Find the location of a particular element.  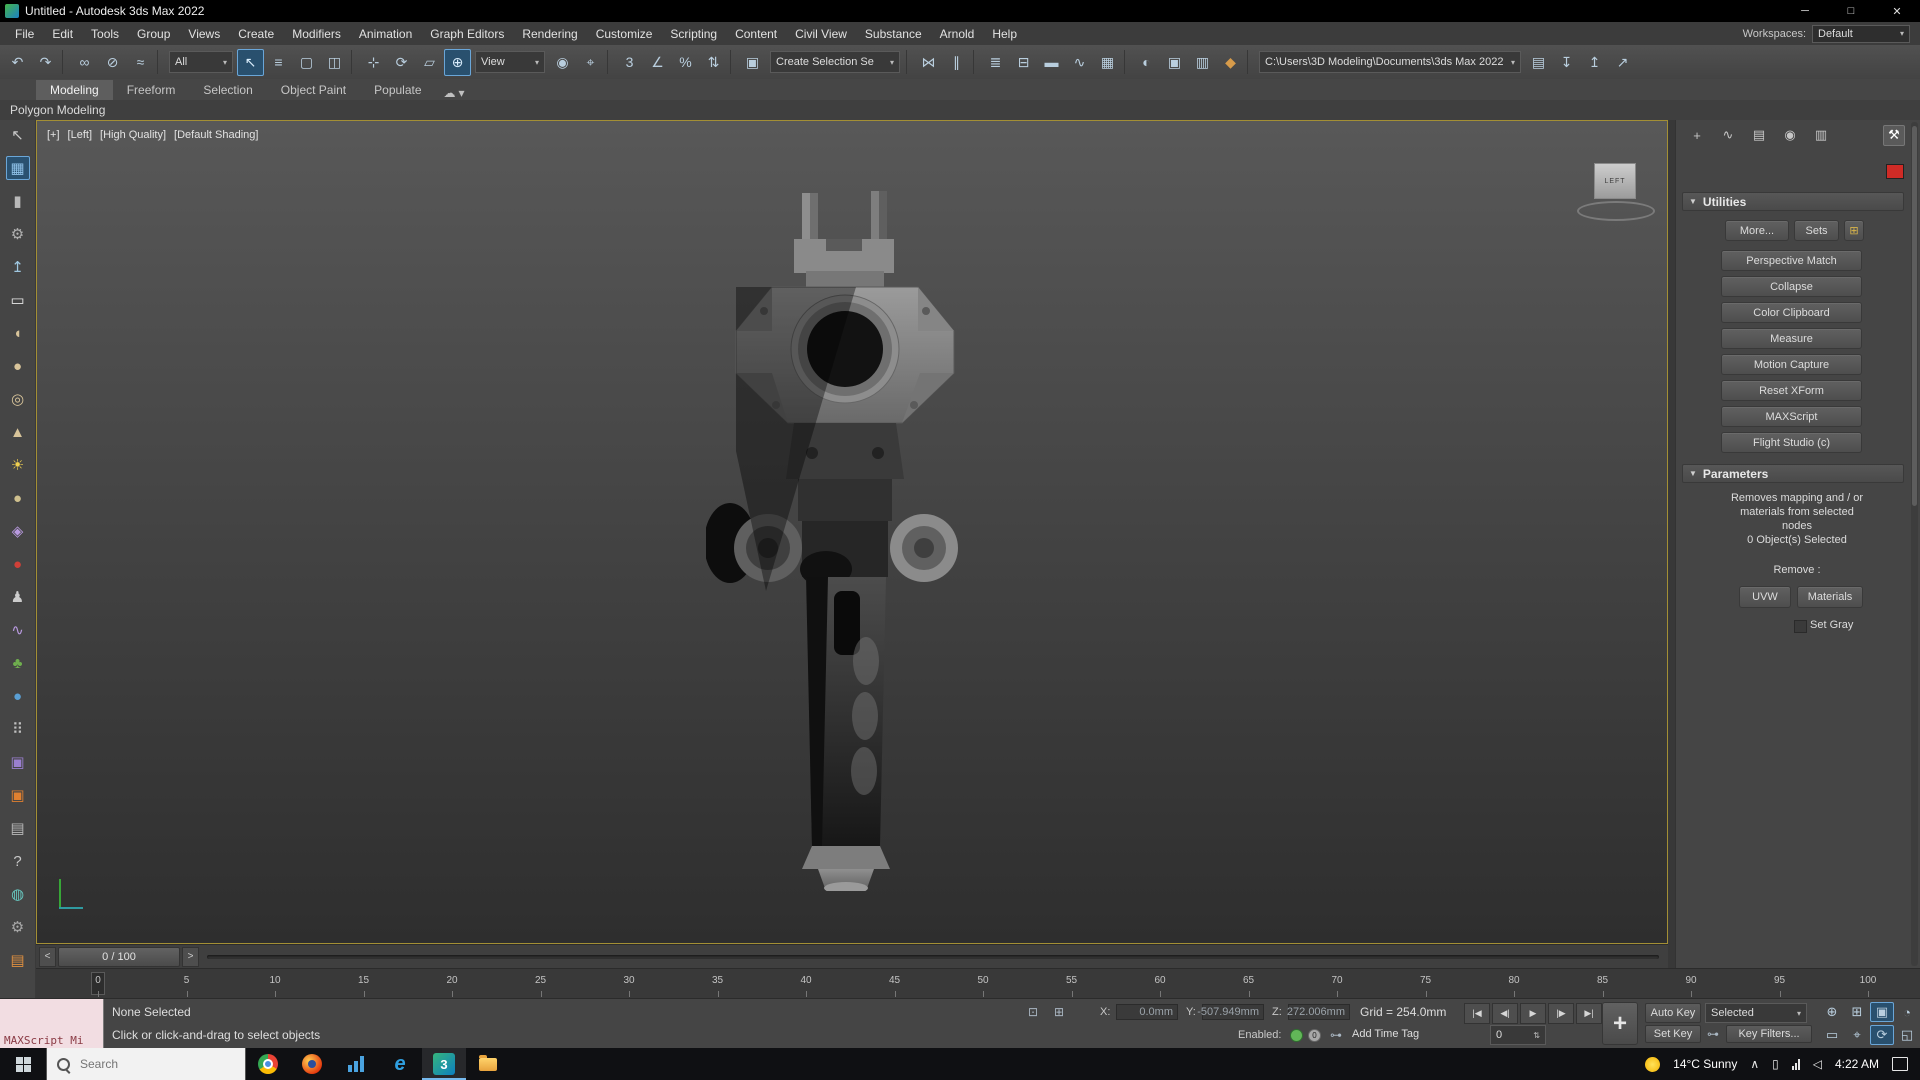

motion-tab: ◉ is located at coordinates (1790, 135).